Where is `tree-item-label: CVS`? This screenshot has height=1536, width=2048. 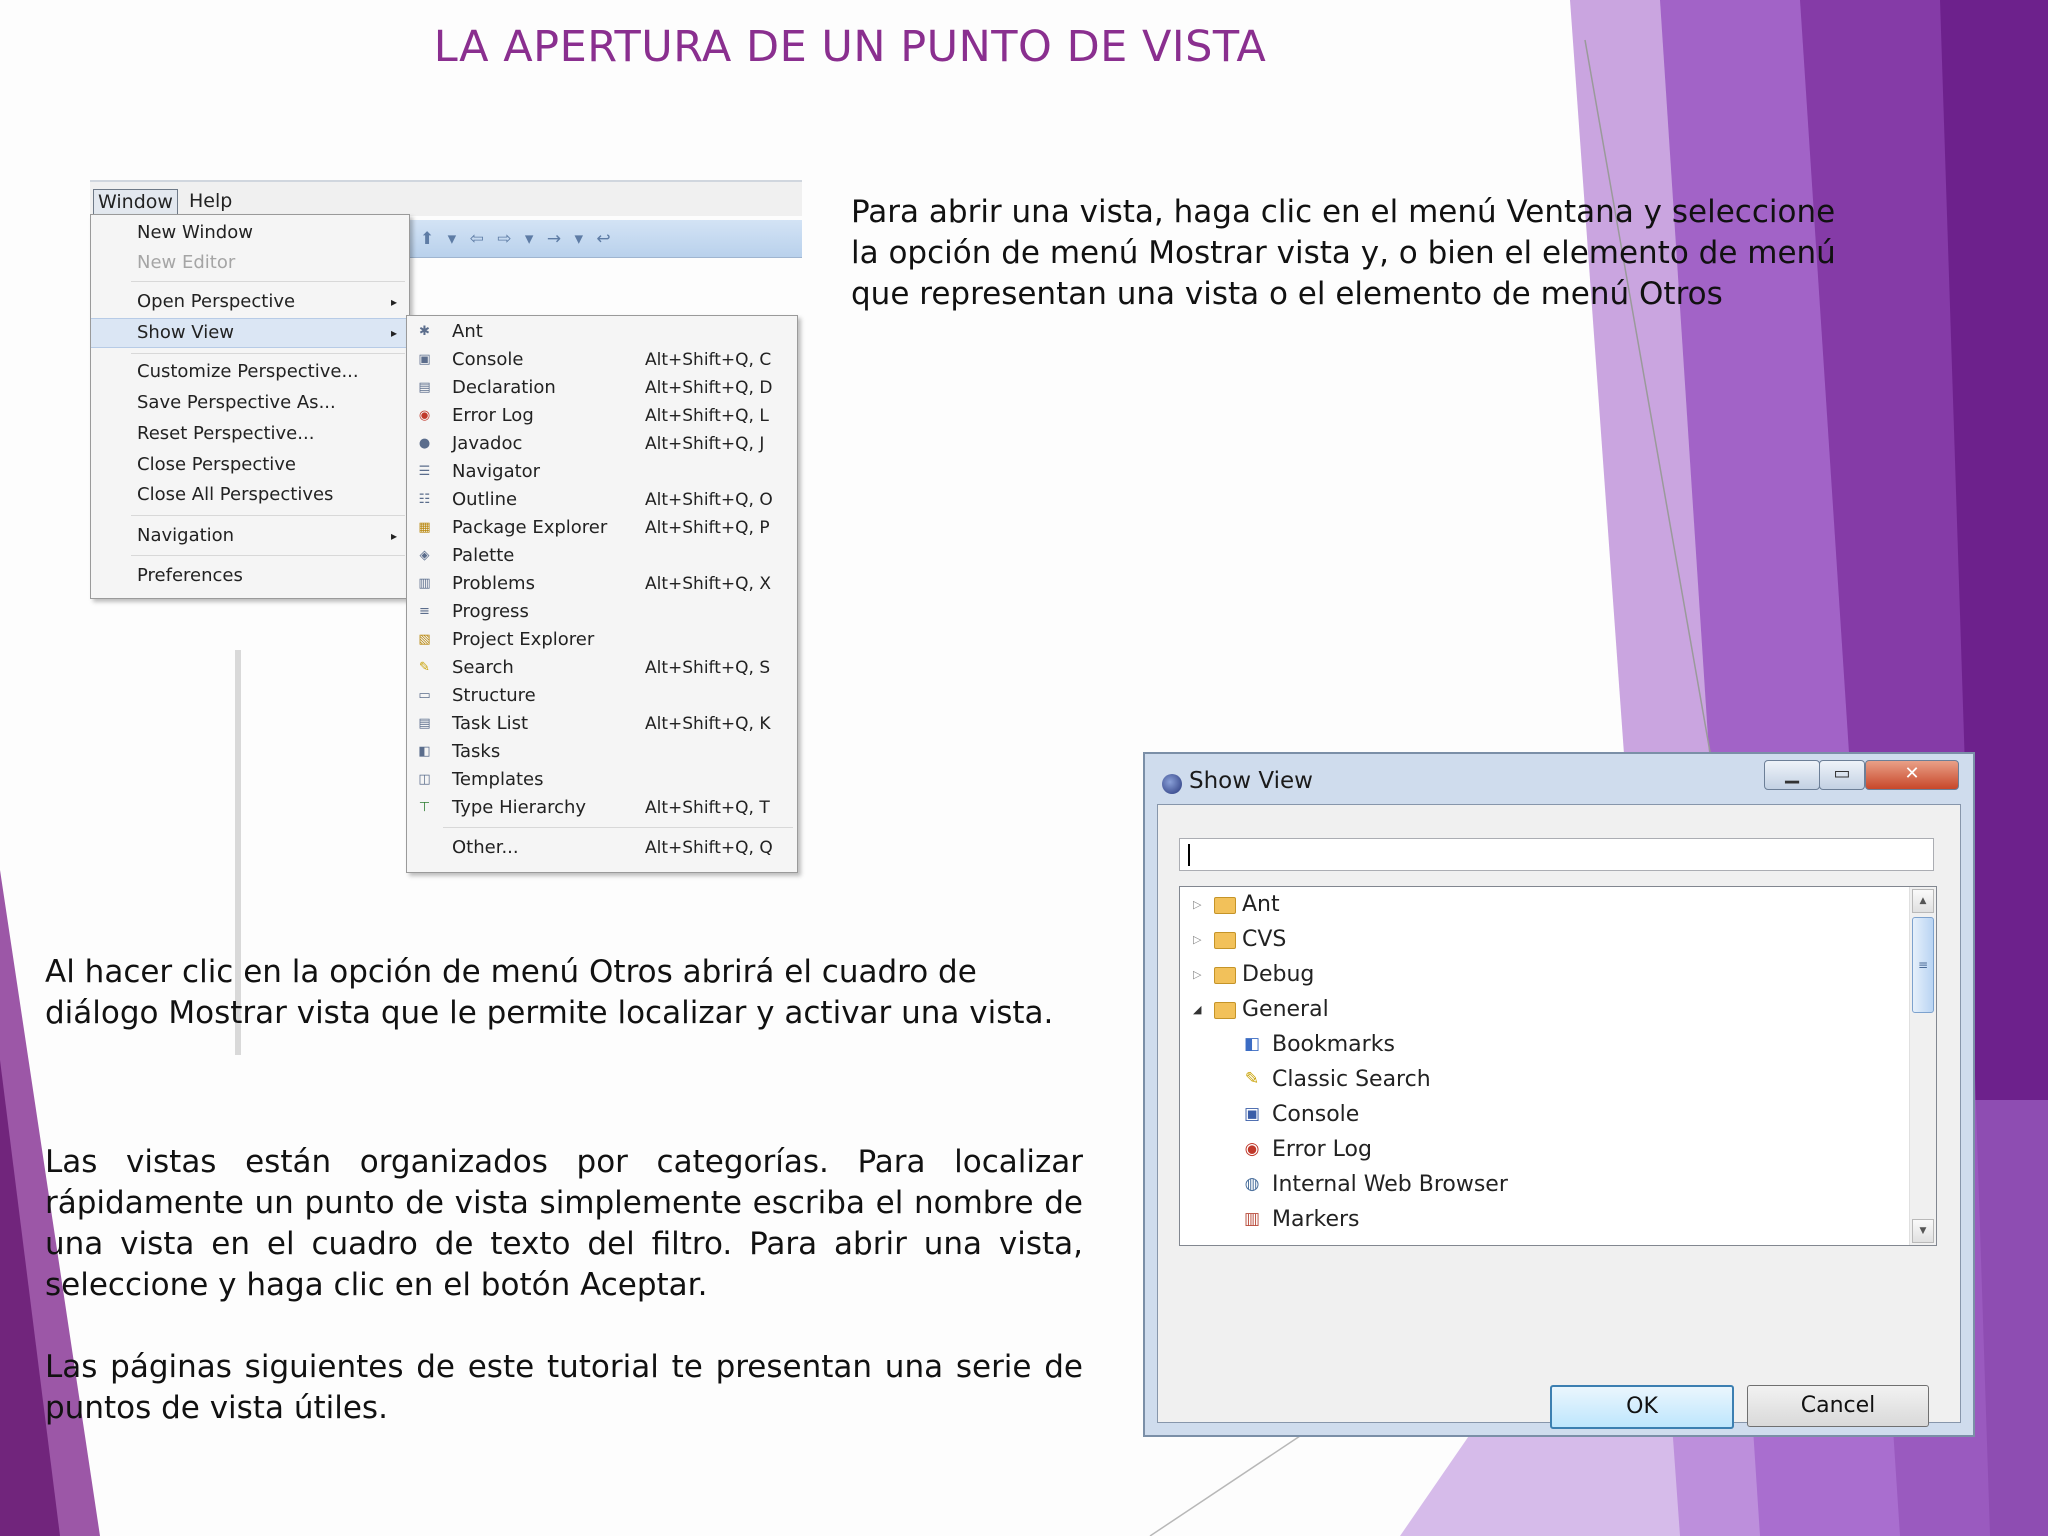 tree-item-label: CVS is located at coordinates (1264, 939).